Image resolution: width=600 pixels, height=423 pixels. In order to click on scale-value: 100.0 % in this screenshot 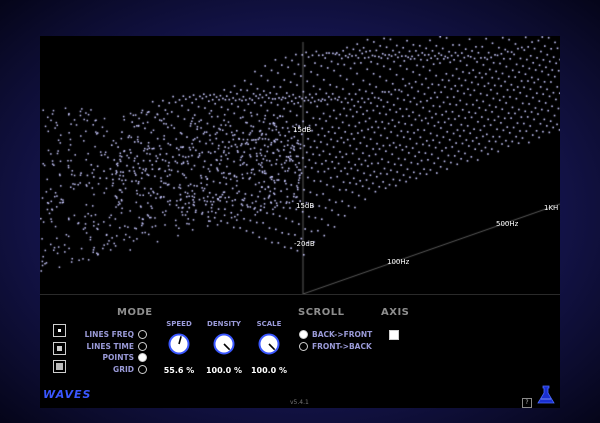, I will do `click(269, 370)`.